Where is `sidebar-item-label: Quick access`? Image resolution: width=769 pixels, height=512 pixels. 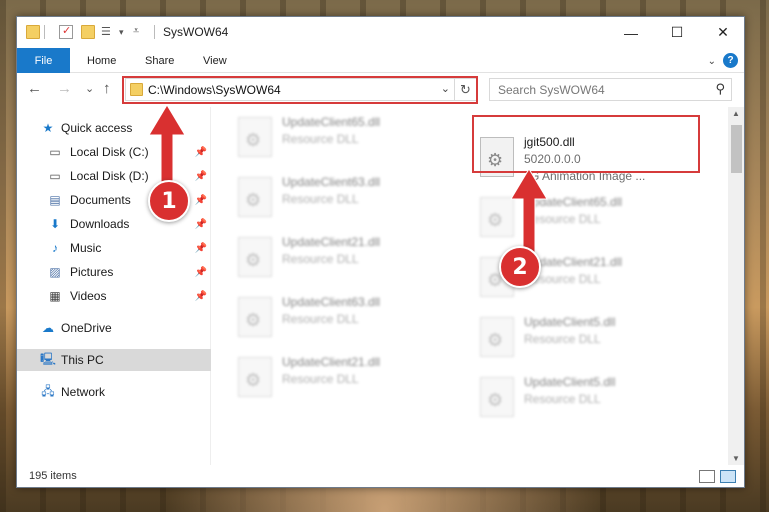
sidebar-item-label: Quick access is located at coordinates (97, 128).